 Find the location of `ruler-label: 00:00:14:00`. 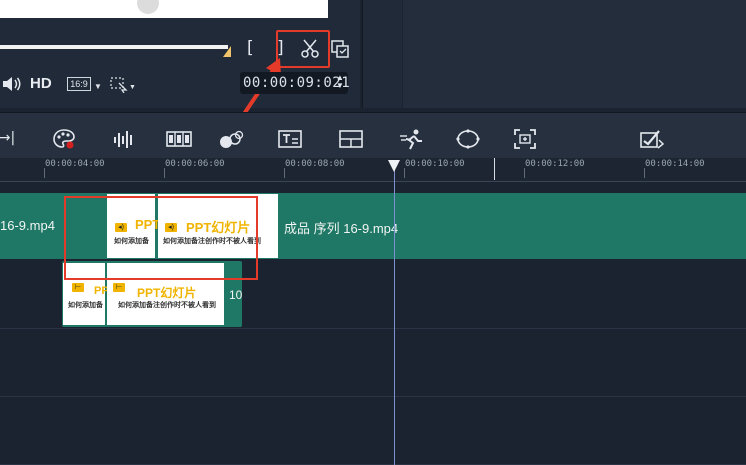

ruler-label: 00:00:14:00 is located at coordinates (675, 164).